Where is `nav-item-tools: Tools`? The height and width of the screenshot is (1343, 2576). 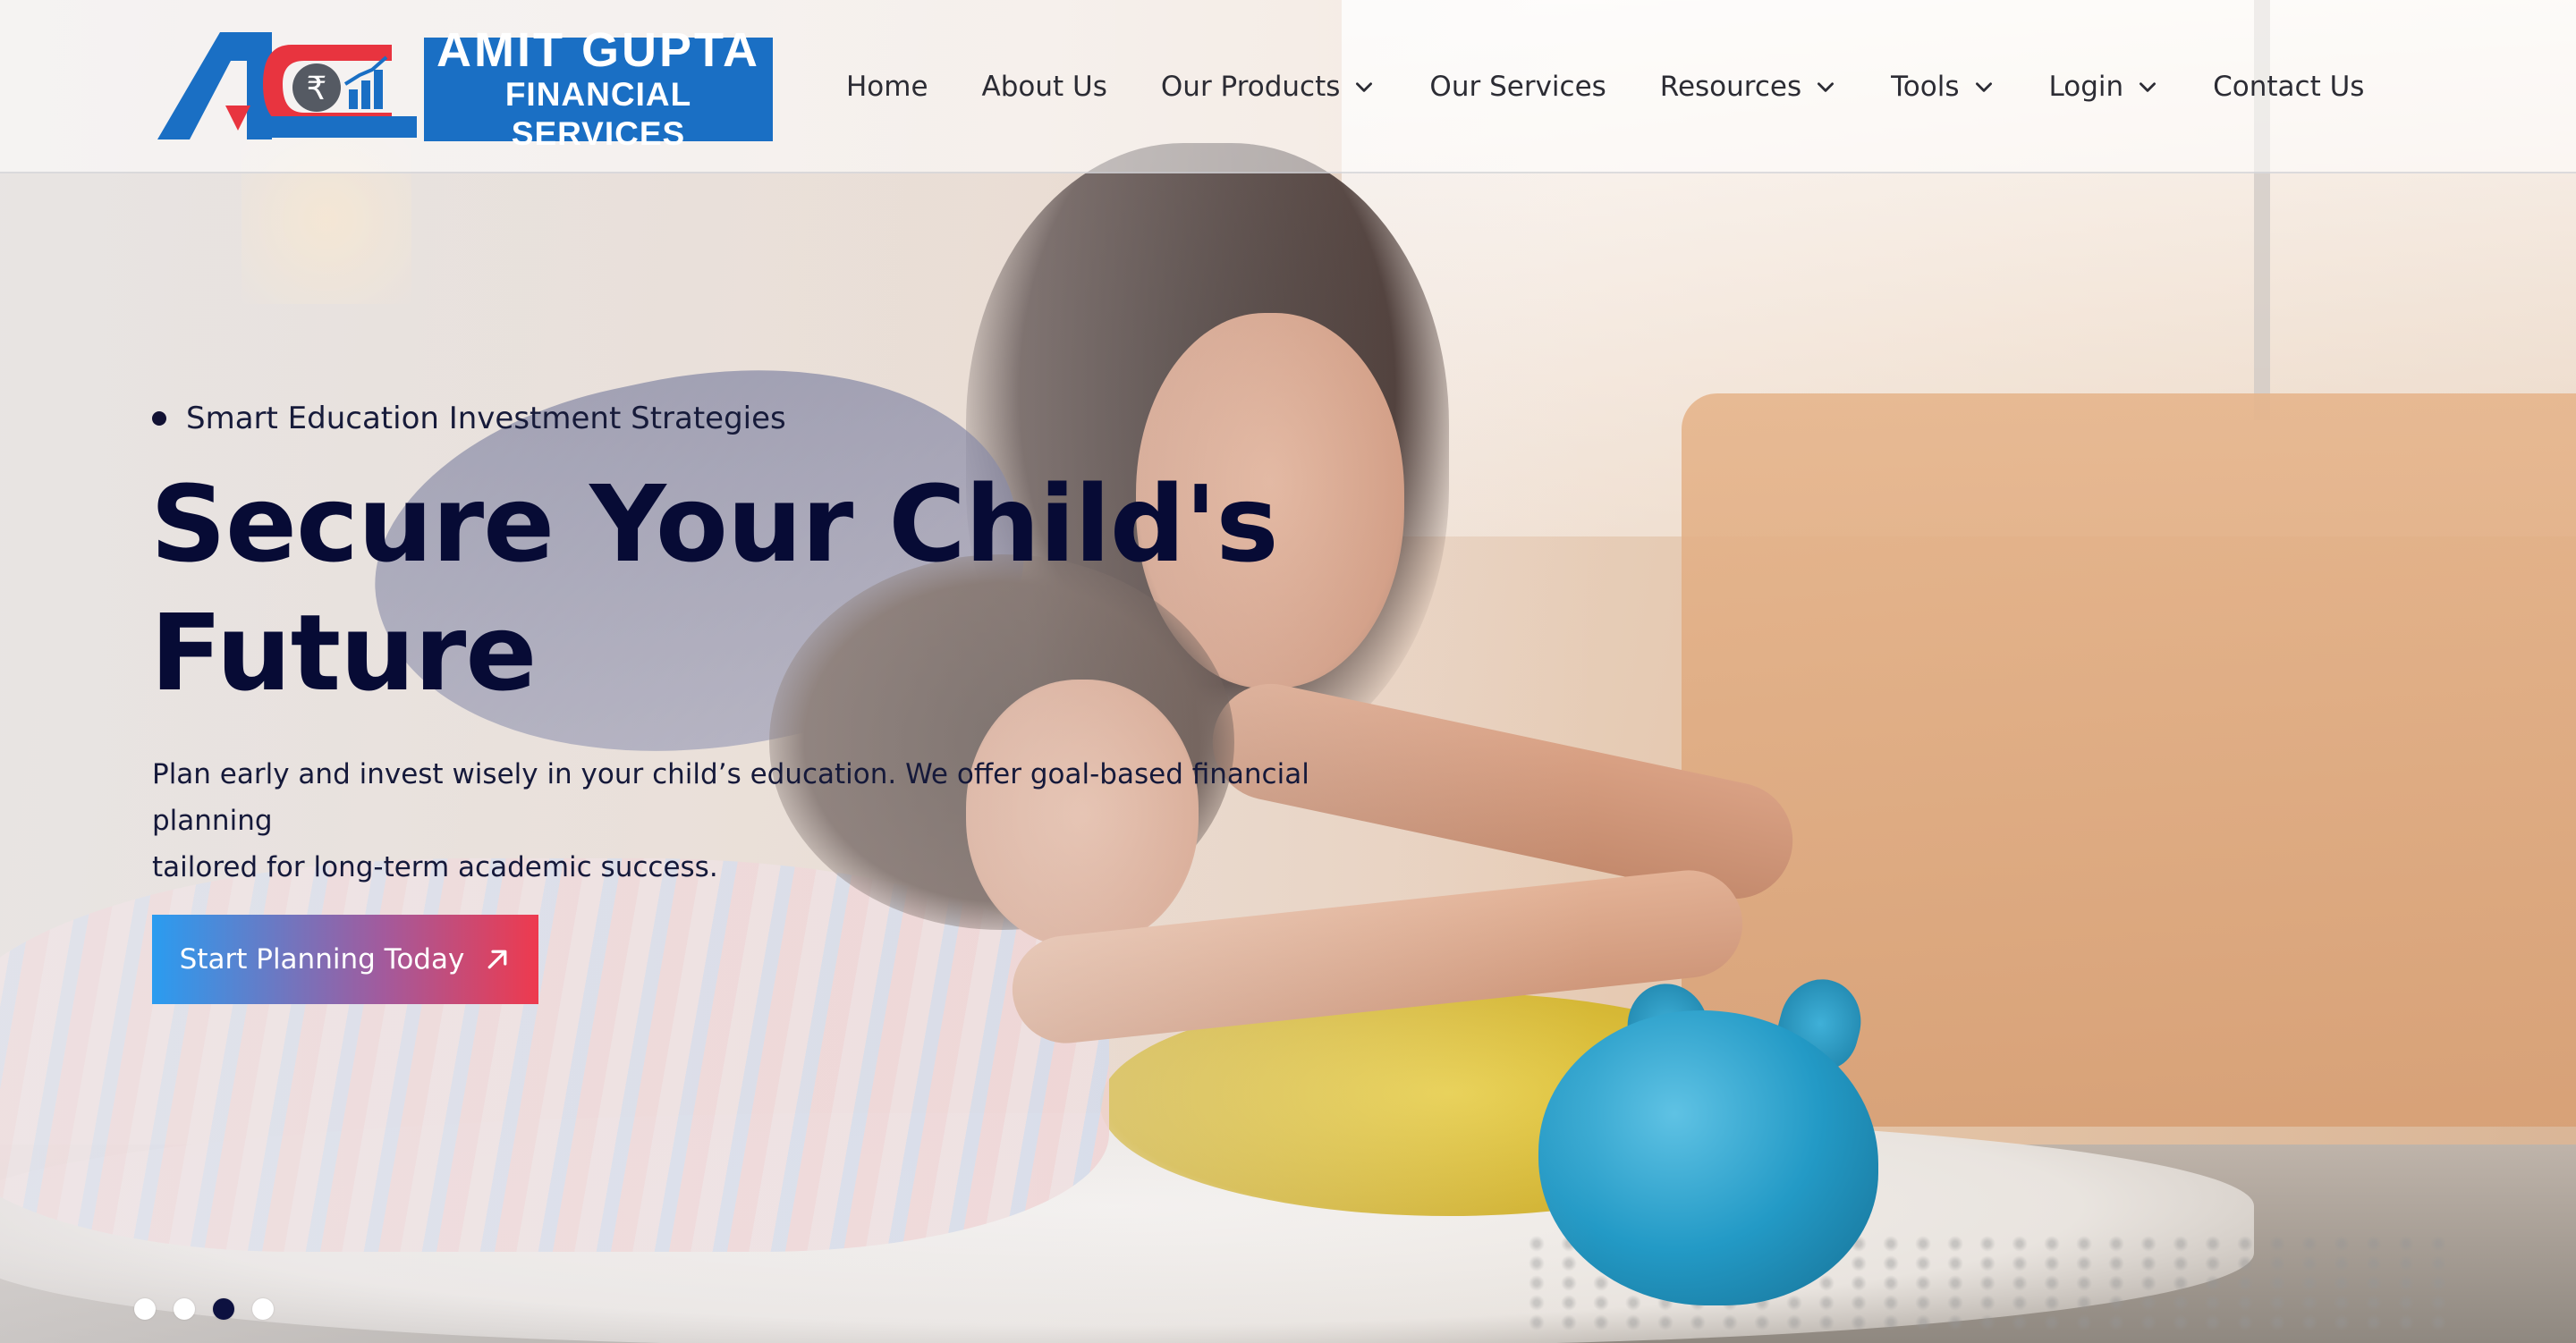 nav-item-tools: Tools is located at coordinates (1943, 87).